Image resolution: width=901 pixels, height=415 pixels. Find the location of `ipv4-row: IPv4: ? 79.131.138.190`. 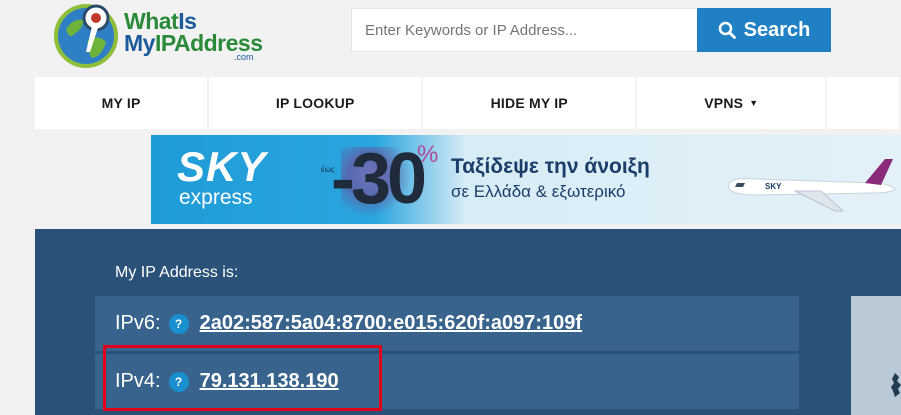

ipv4-row: IPv4: ? 79.131.138.190 is located at coordinates (447, 381).